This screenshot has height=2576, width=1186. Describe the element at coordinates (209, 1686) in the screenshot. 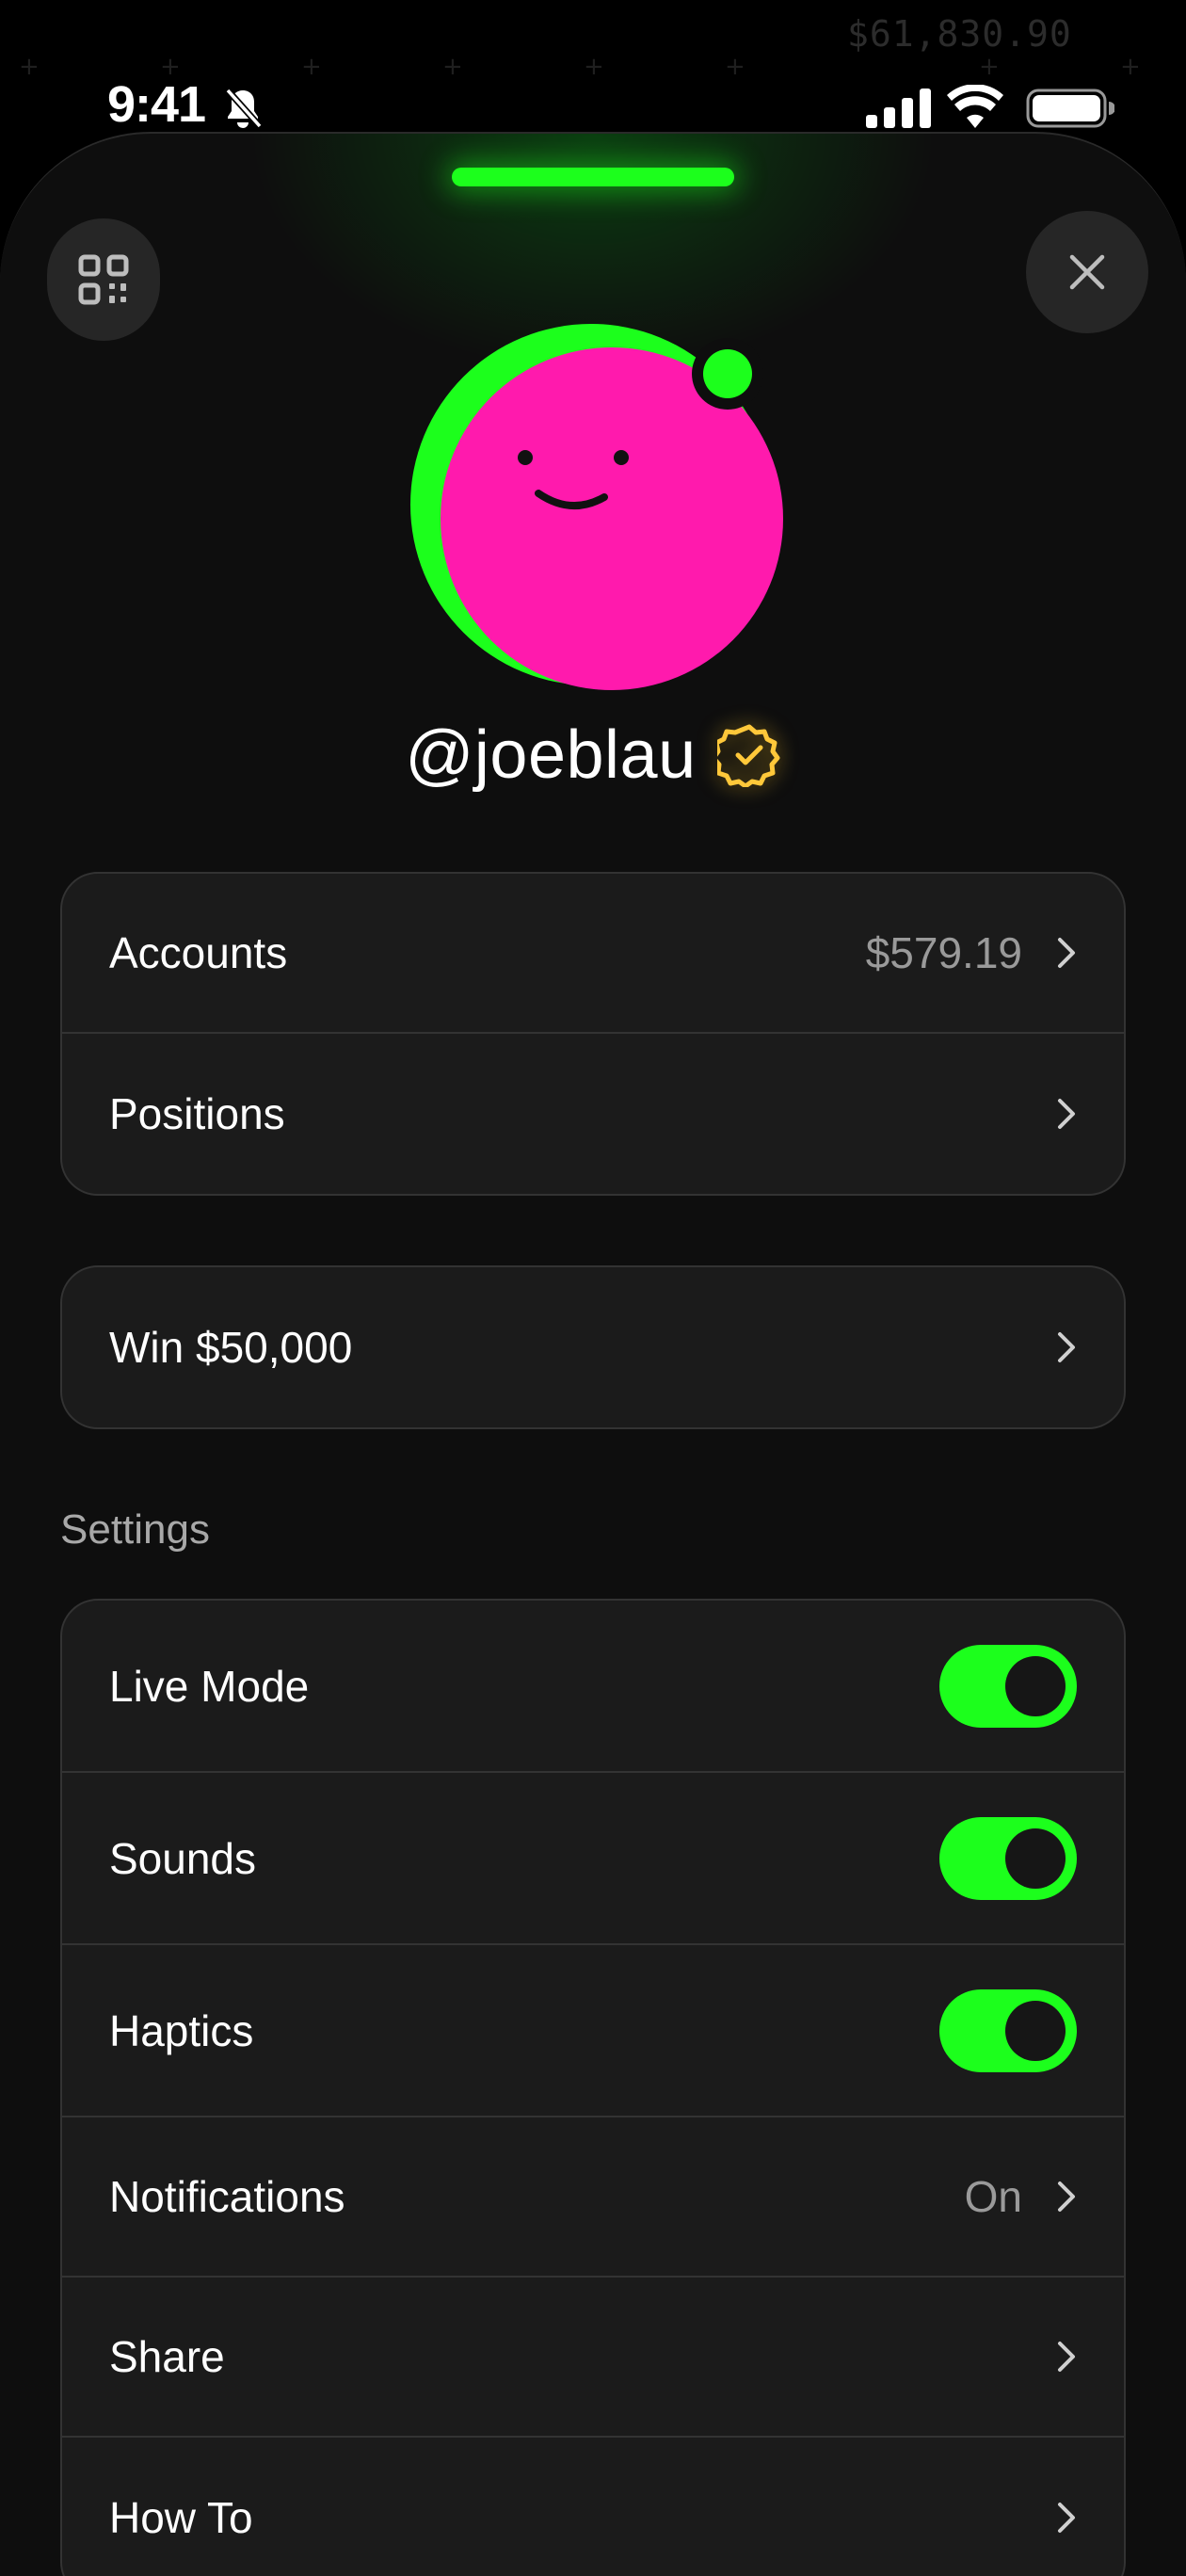

I see `live-mode-label: Live Mode` at that location.